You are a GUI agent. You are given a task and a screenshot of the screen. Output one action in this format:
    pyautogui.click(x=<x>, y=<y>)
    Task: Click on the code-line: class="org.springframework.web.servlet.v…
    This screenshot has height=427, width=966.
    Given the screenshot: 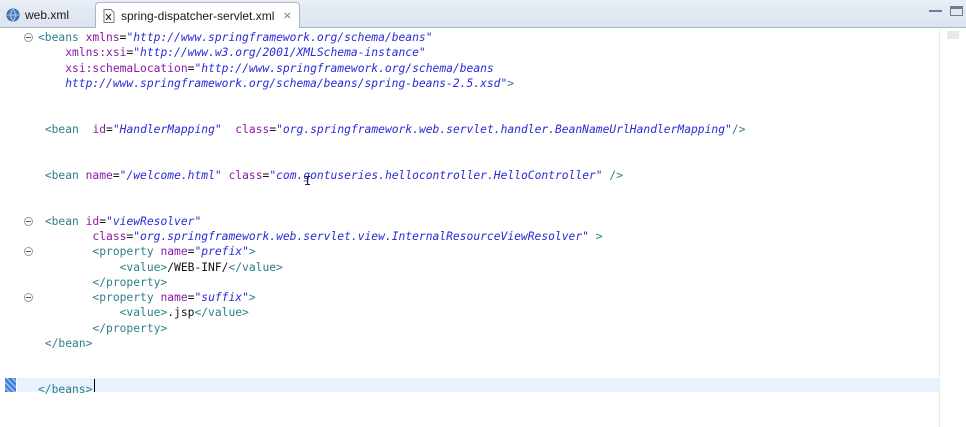 What is the action you would take?
    pyautogui.click(x=320, y=236)
    